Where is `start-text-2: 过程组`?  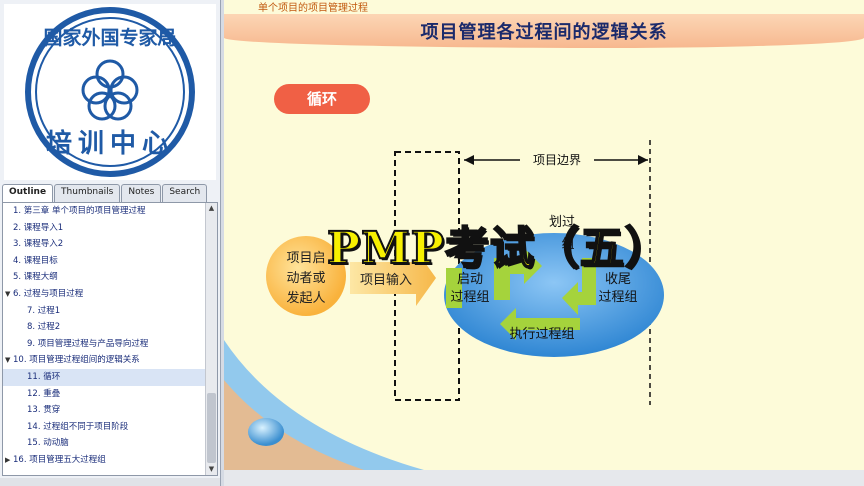 start-text-2: 过程组 is located at coordinates (469, 297).